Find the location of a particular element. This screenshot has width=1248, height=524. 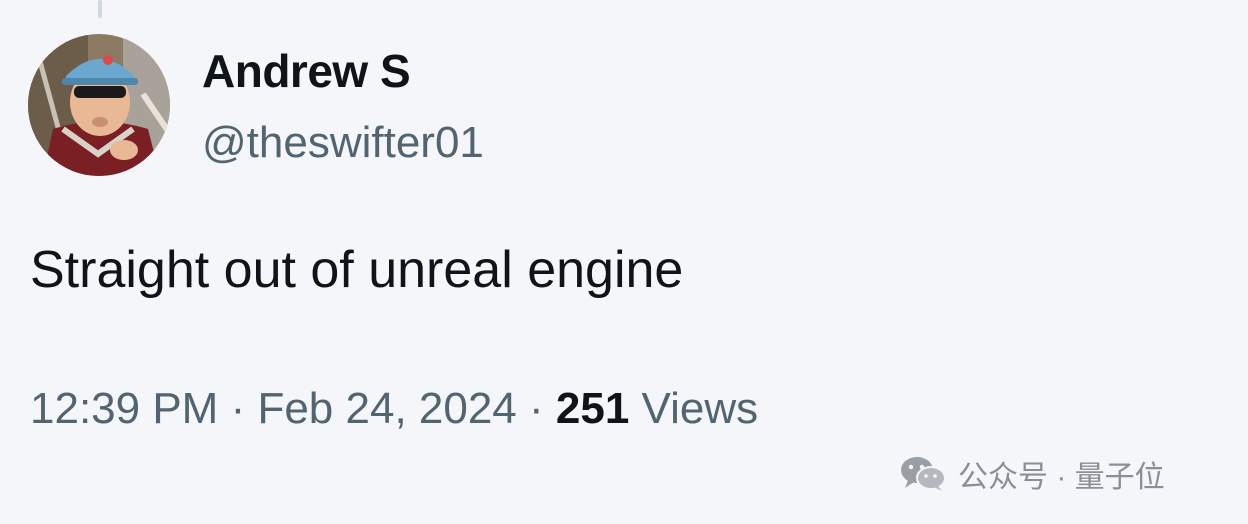

tweet-text: Straight out of unreal engine is located at coordinates (357, 270).